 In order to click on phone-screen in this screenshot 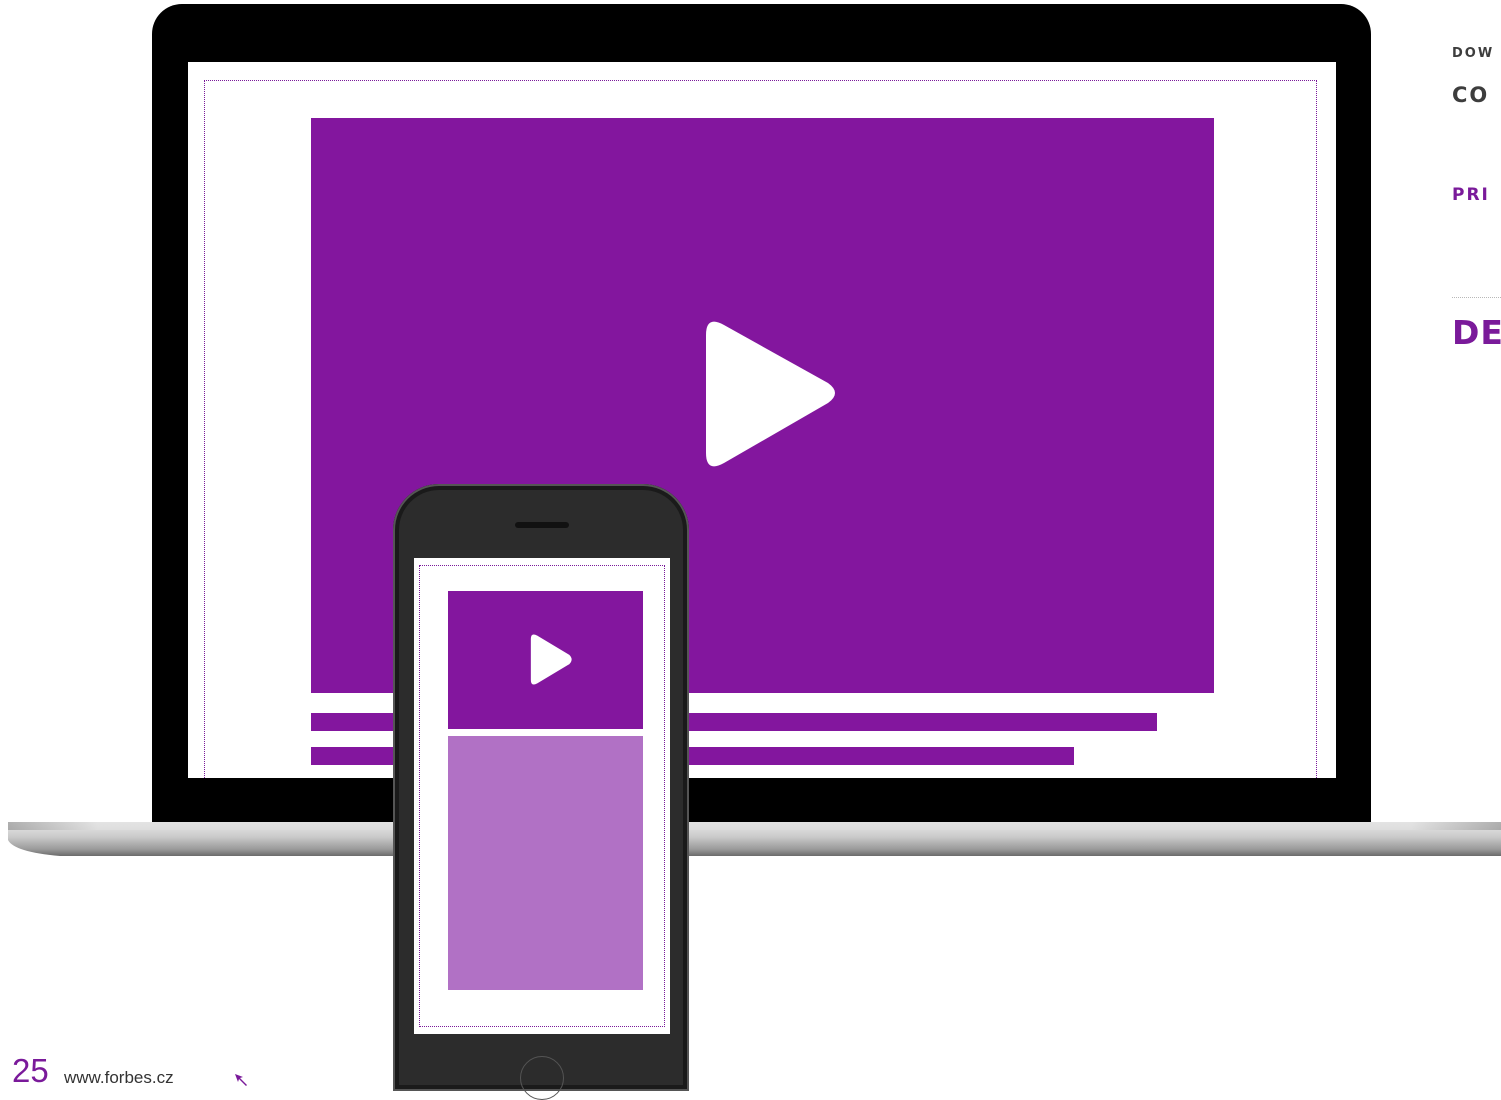, I will do `click(542, 796)`.